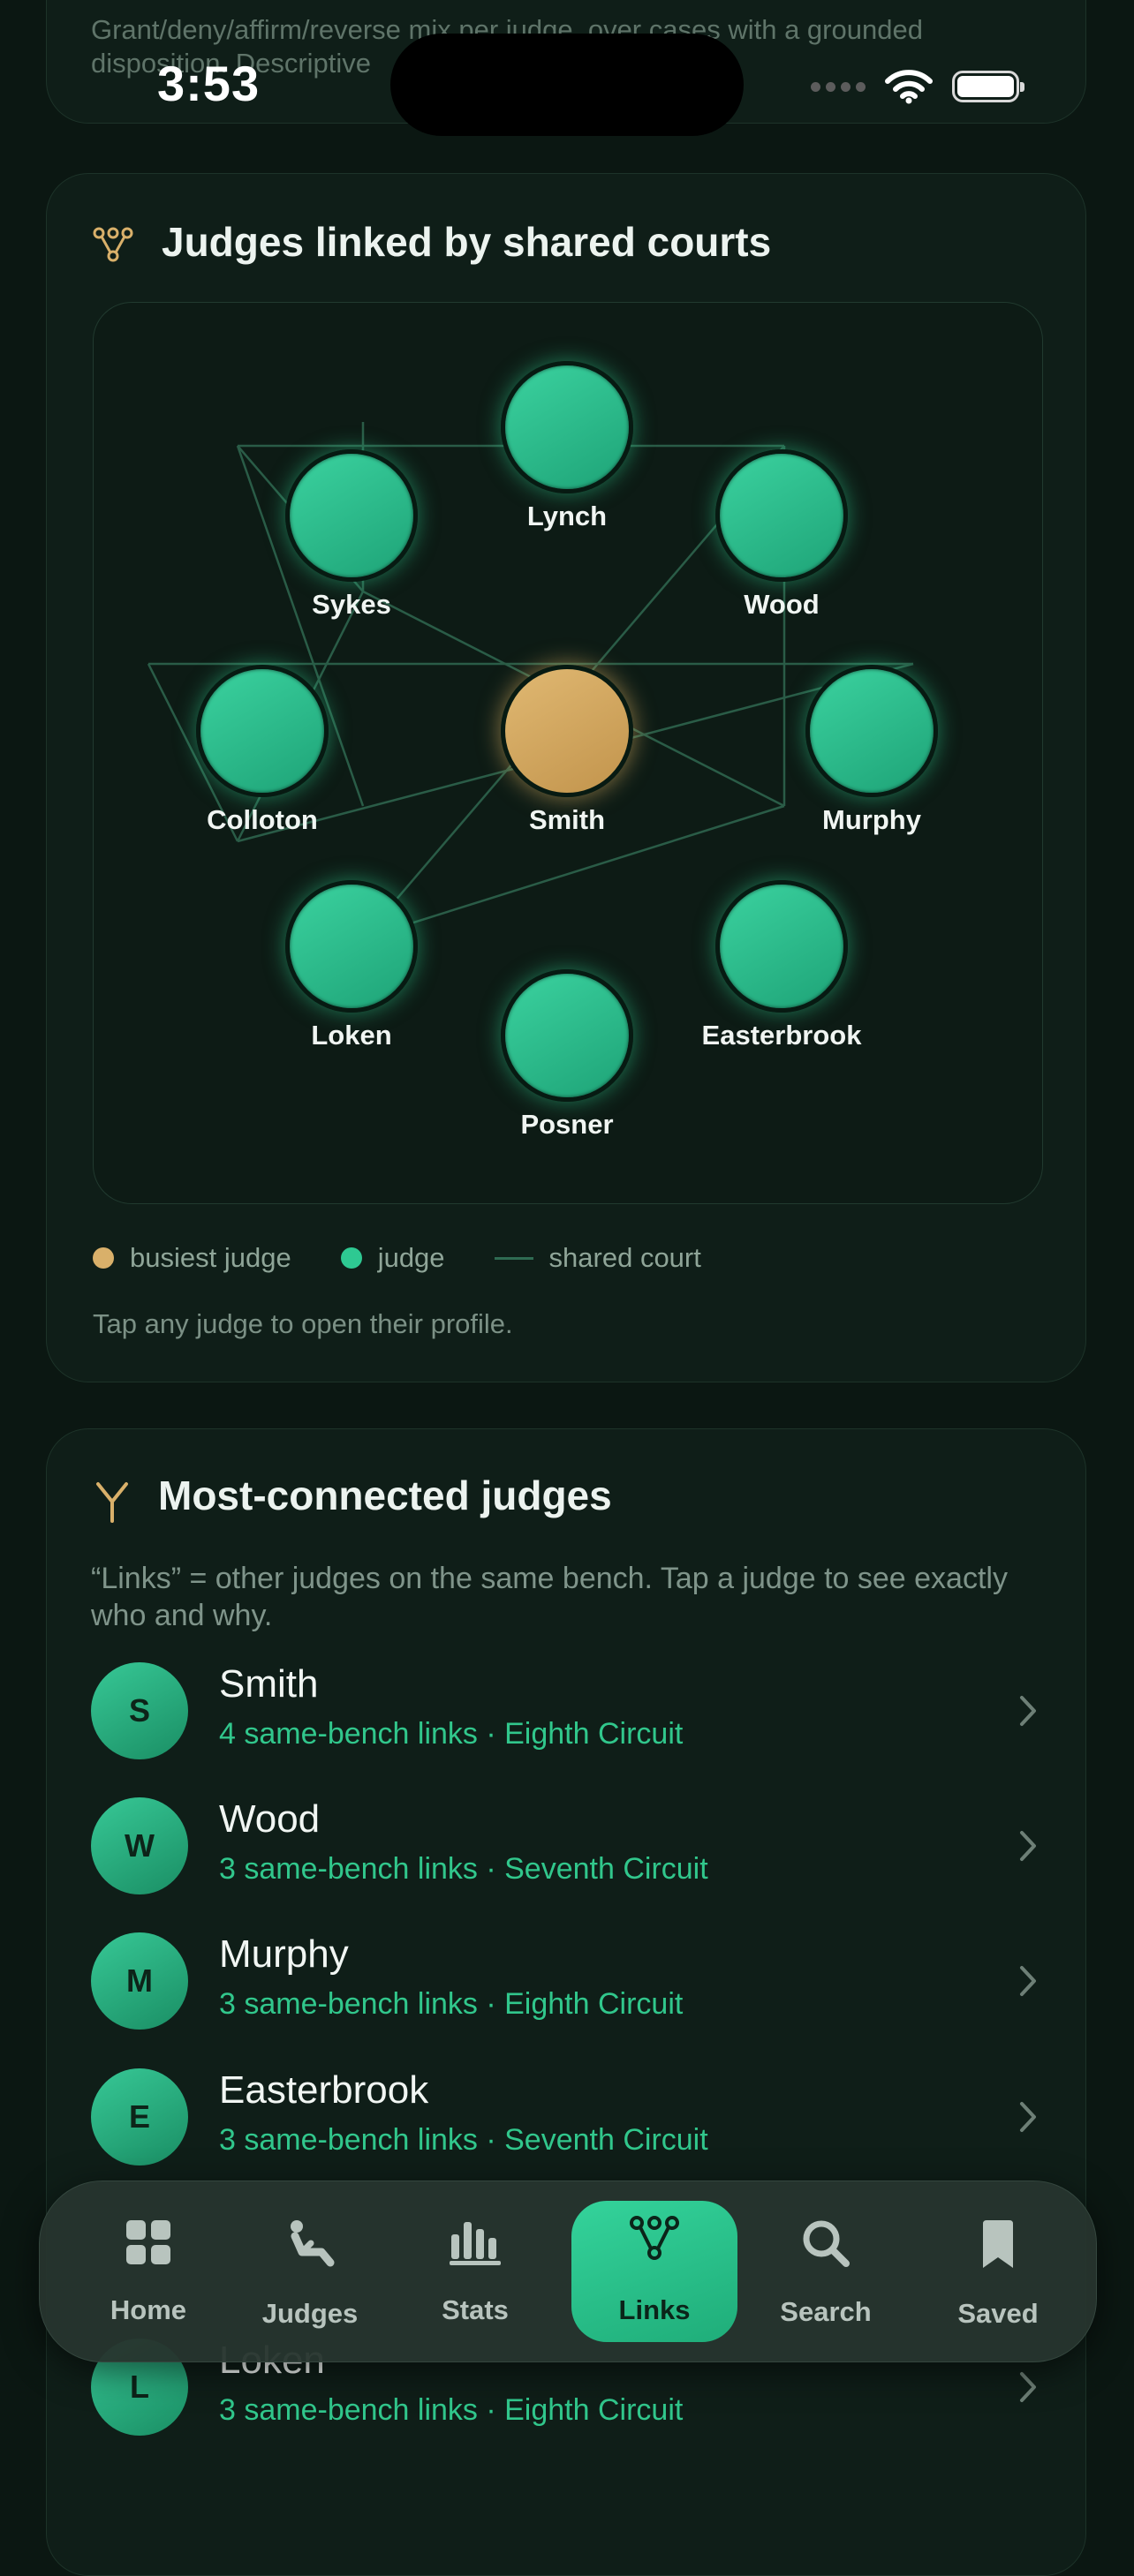 This screenshot has height=2576, width=1134. Describe the element at coordinates (148, 2310) in the screenshot. I see `tab-label: Home` at that location.